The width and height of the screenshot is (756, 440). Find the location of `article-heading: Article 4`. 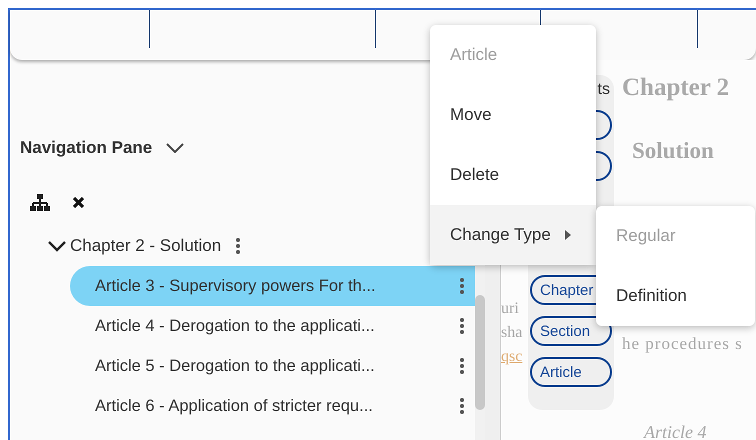

article-heading: Article 4 is located at coordinates (676, 431).